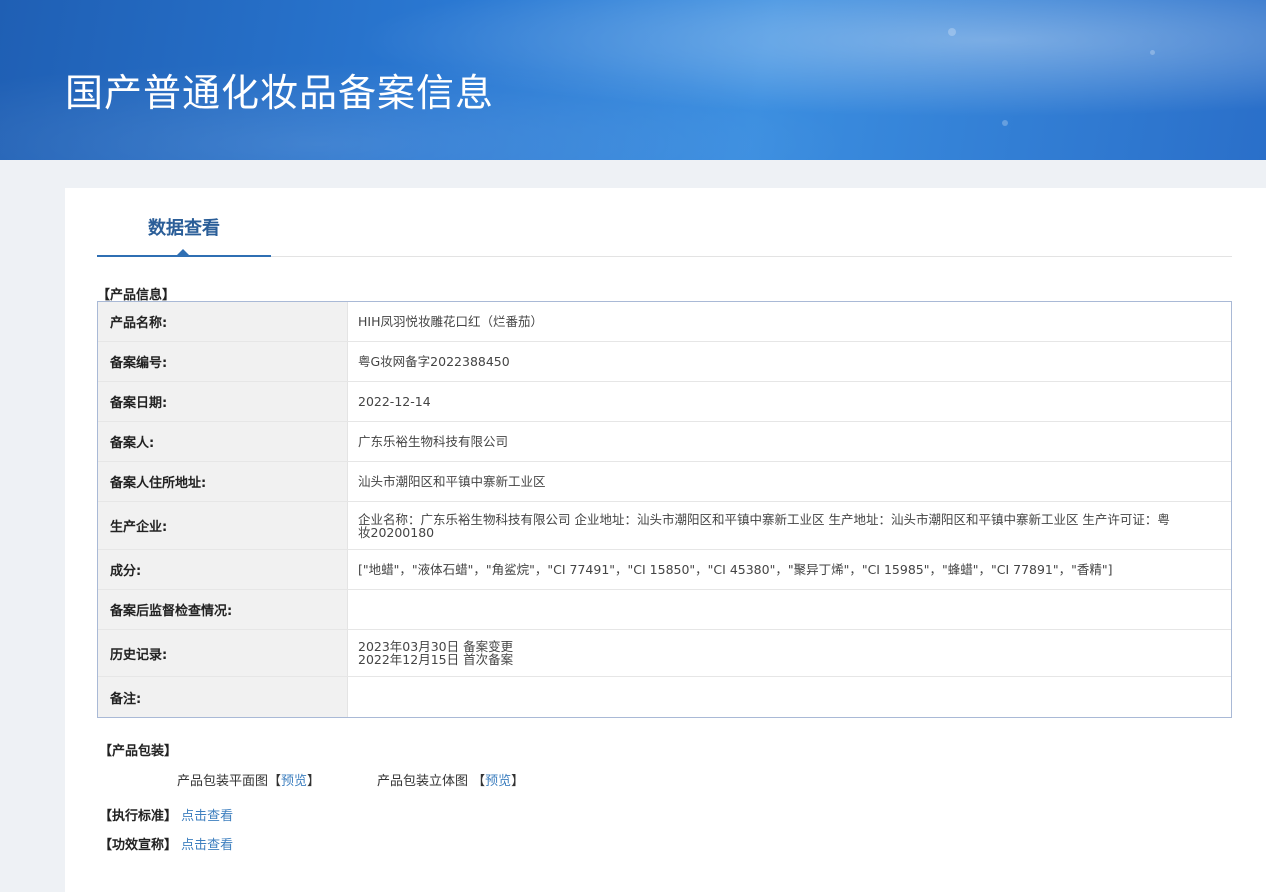  What do you see at coordinates (280, 93) in the screenshot?
I see `page-title: 国产普通化妆品备案信息` at bounding box center [280, 93].